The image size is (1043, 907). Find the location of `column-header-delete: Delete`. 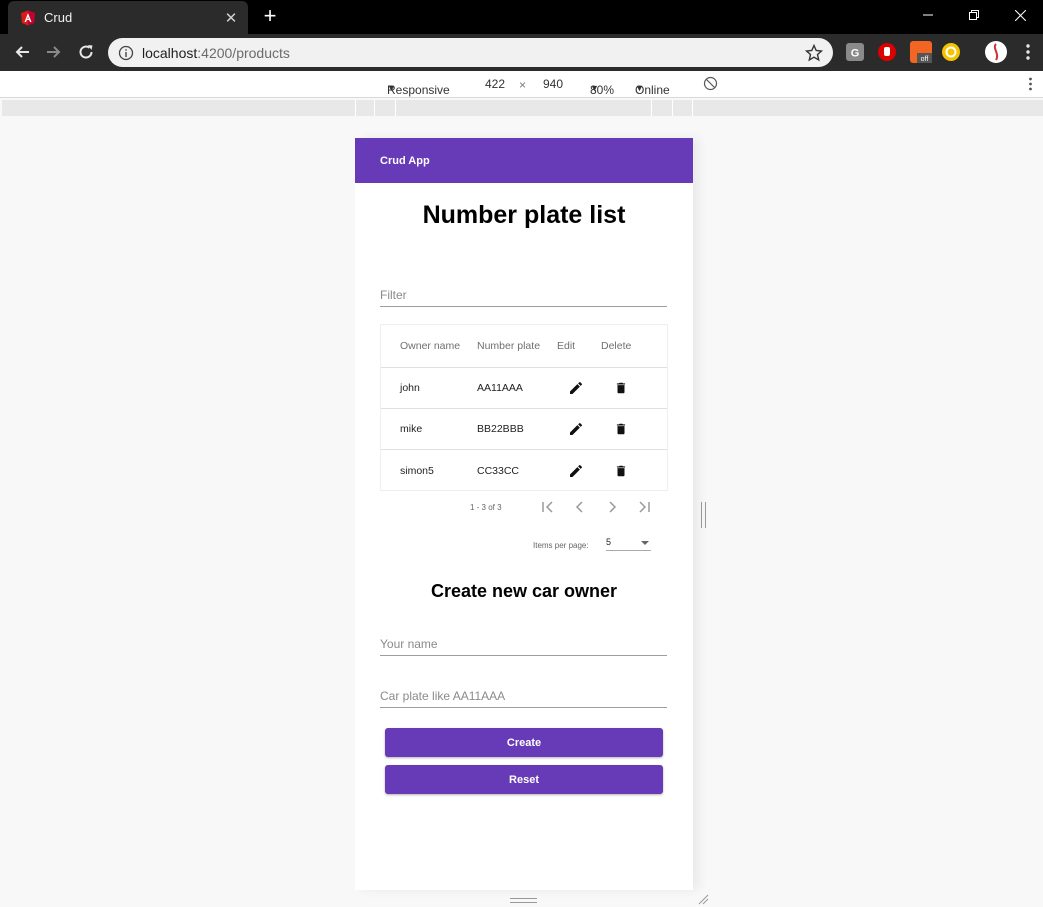

column-header-delete: Delete is located at coordinates (616, 346).